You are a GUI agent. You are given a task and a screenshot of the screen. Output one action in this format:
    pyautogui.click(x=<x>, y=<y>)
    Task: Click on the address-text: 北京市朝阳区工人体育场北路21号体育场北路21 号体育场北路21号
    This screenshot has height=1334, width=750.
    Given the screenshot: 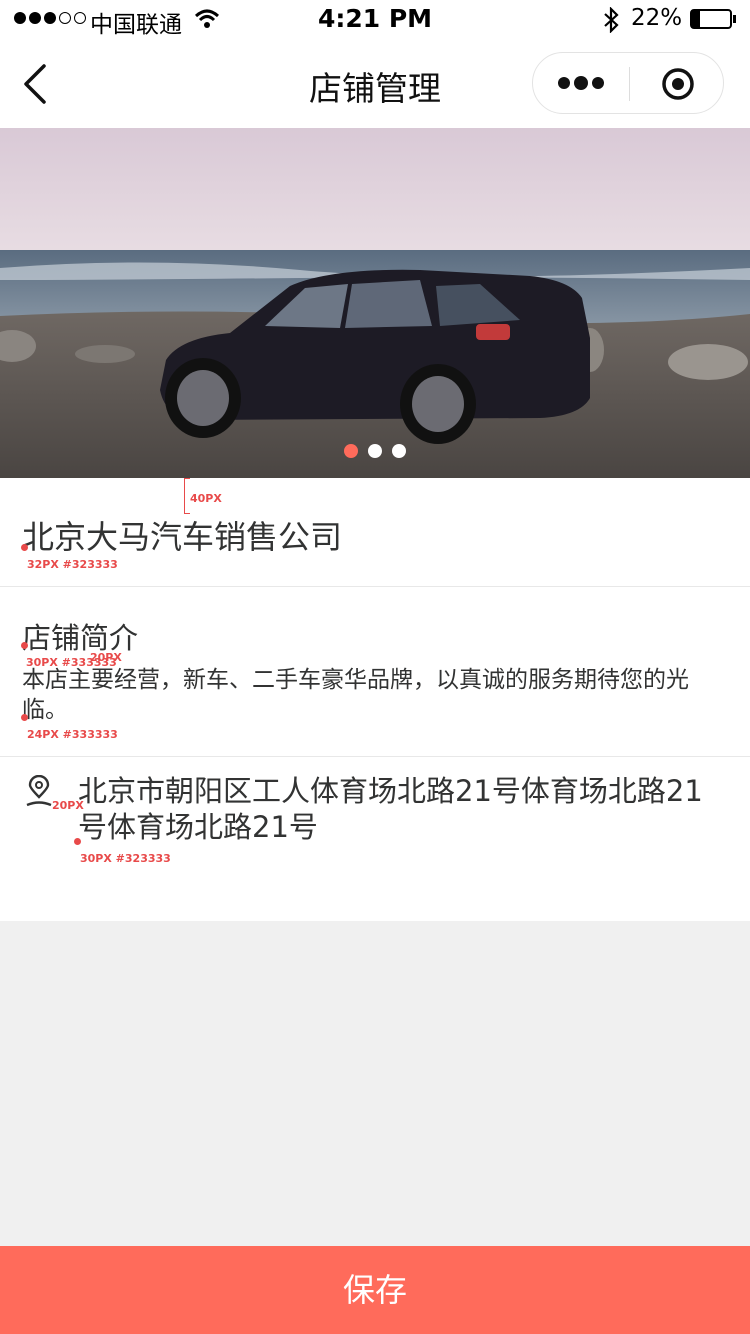 What is the action you would take?
    pyautogui.click(x=408, y=809)
    